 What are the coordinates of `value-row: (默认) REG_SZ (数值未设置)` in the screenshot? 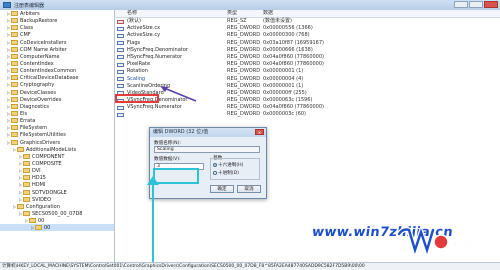 It's located at (307, 21).